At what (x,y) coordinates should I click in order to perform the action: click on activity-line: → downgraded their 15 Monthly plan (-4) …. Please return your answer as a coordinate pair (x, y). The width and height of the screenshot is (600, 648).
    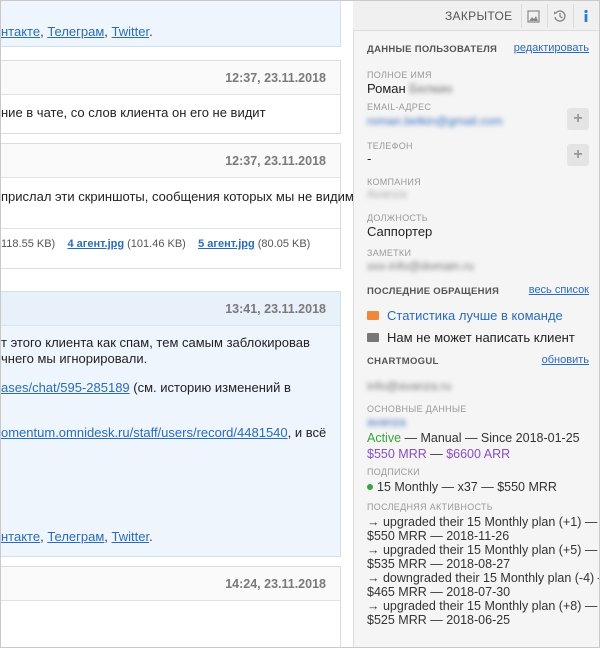
    Looking at the image, I should click on (483, 578).